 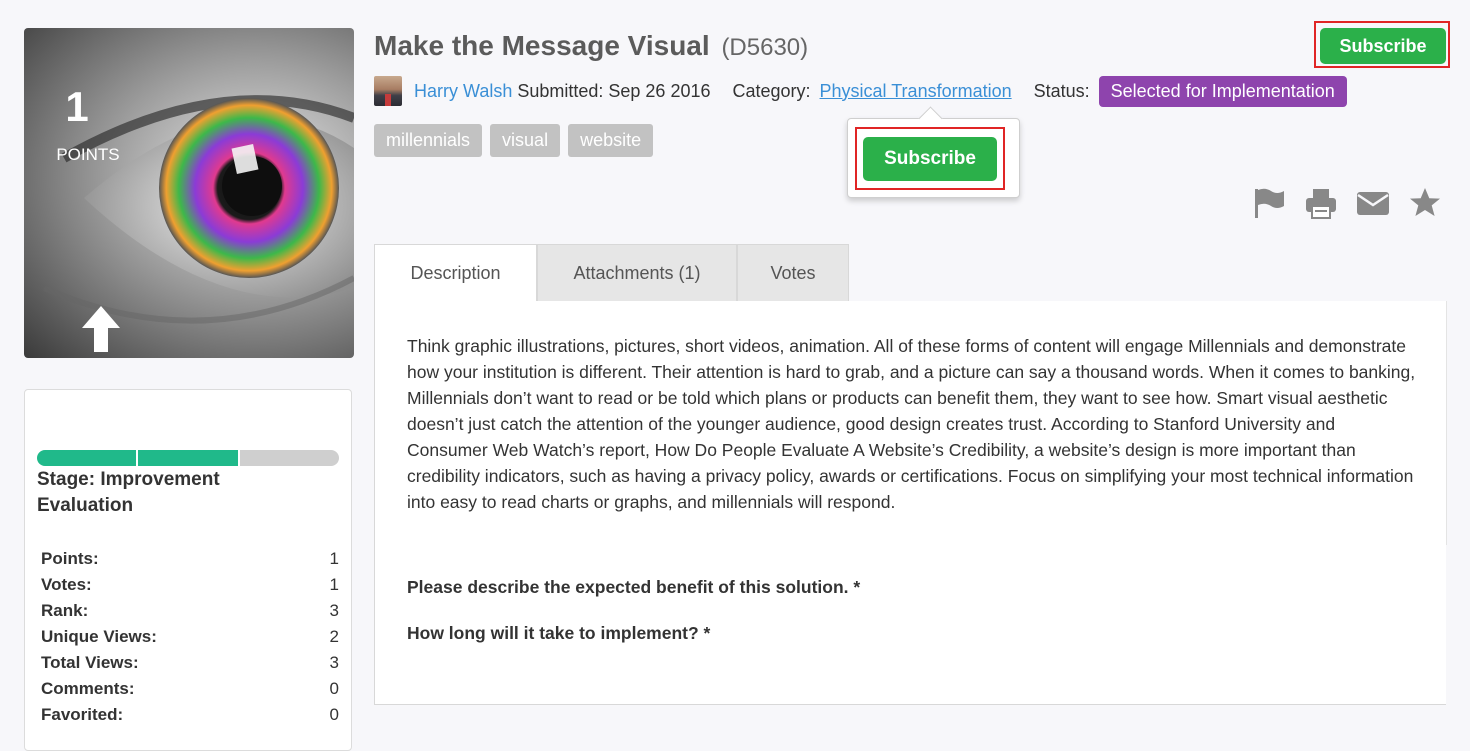 What do you see at coordinates (388, 91) in the screenshot?
I see `author-avatar` at bounding box center [388, 91].